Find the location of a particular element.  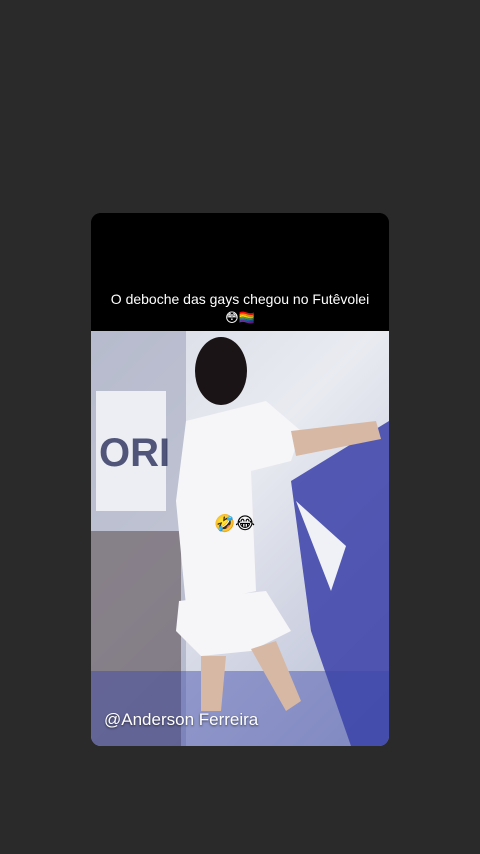

reaction-emoji: 🤣😂 is located at coordinates (235, 523).